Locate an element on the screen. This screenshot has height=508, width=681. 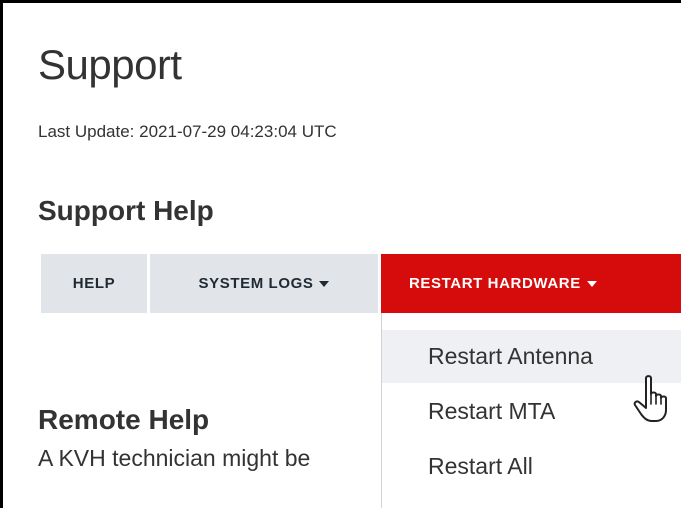
remote-help-text: A KVH technician might be is located at coordinates (174, 458).